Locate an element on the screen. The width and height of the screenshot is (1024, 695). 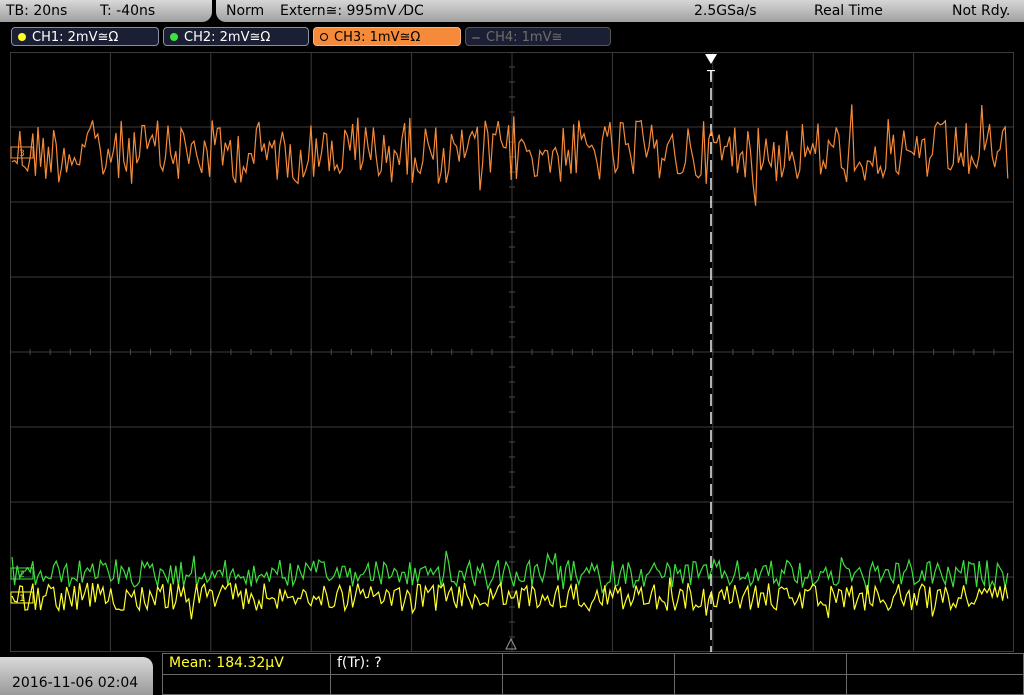
channel-2-chip: CH2: 2mV≅Ω is located at coordinates (236, 36).